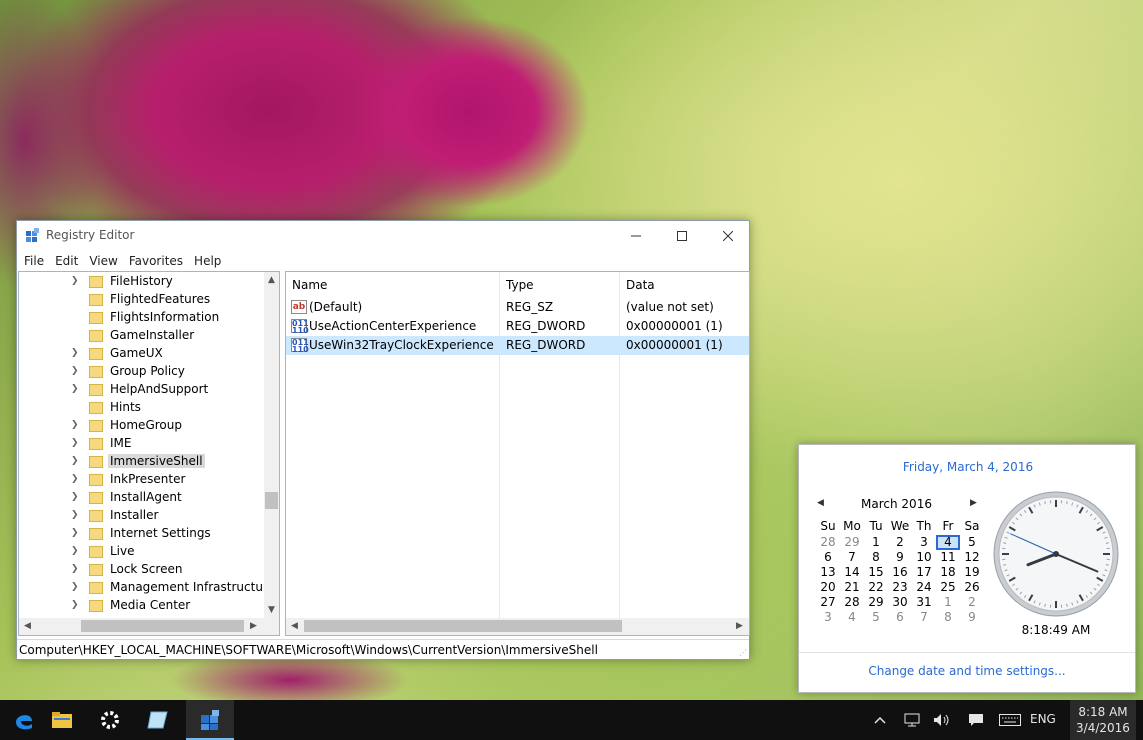  I want to click on tree-item: ❯ GameUX, so click(141, 354).